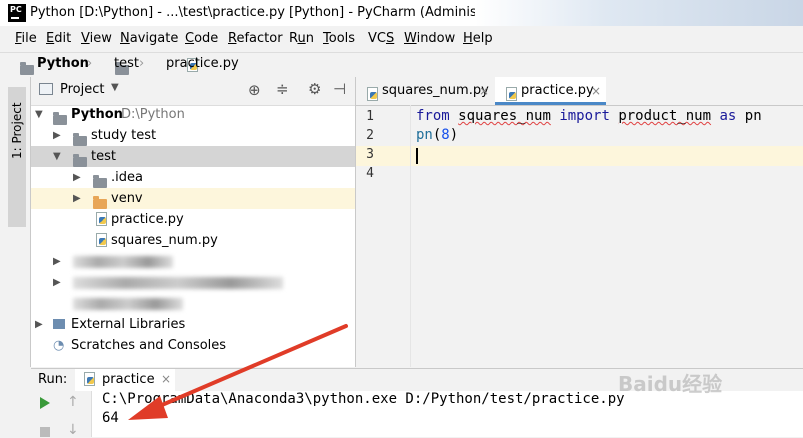 Image resolution: width=803 pixels, height=438 pixels. I want to click on breadcrumb-root: Python, so click(63, 63).